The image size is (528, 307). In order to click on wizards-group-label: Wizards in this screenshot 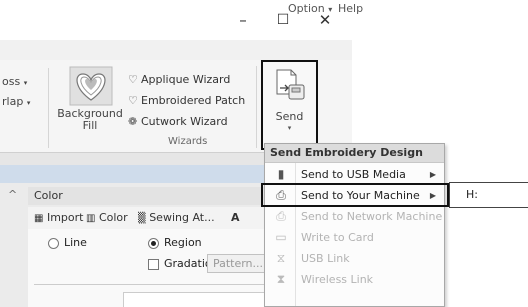, I will do `click(188, 141)`.